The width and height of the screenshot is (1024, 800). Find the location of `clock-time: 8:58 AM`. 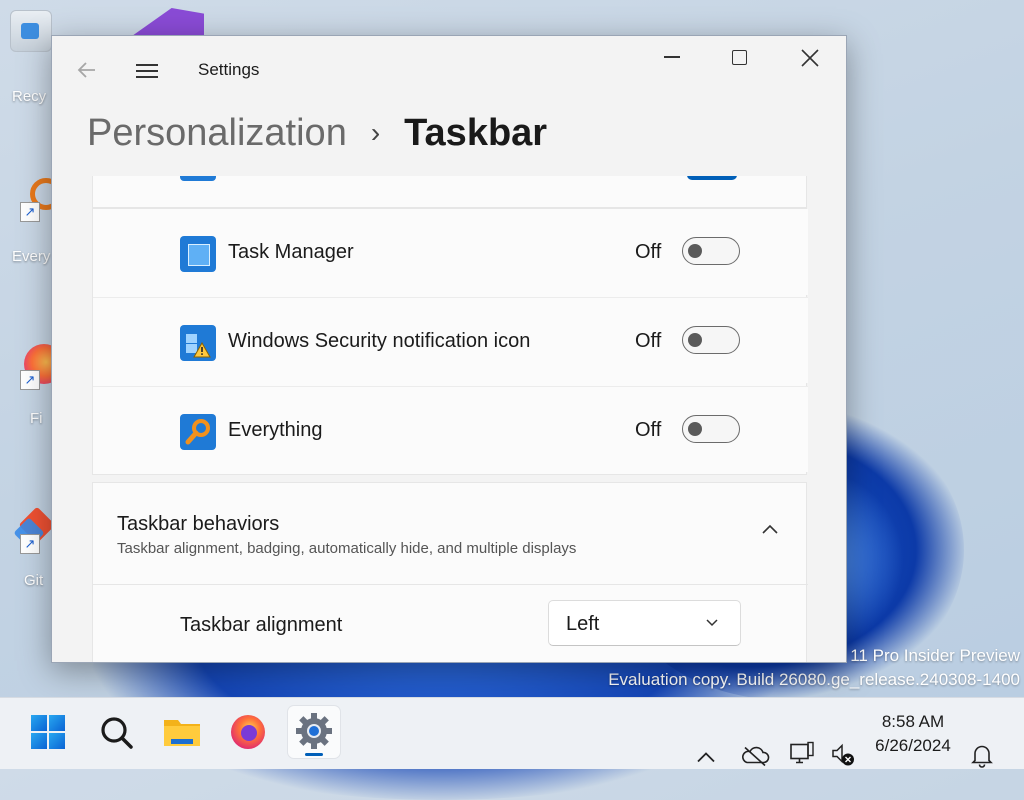

clock-time: 8:58 AM is located at coordinates (913, 721).